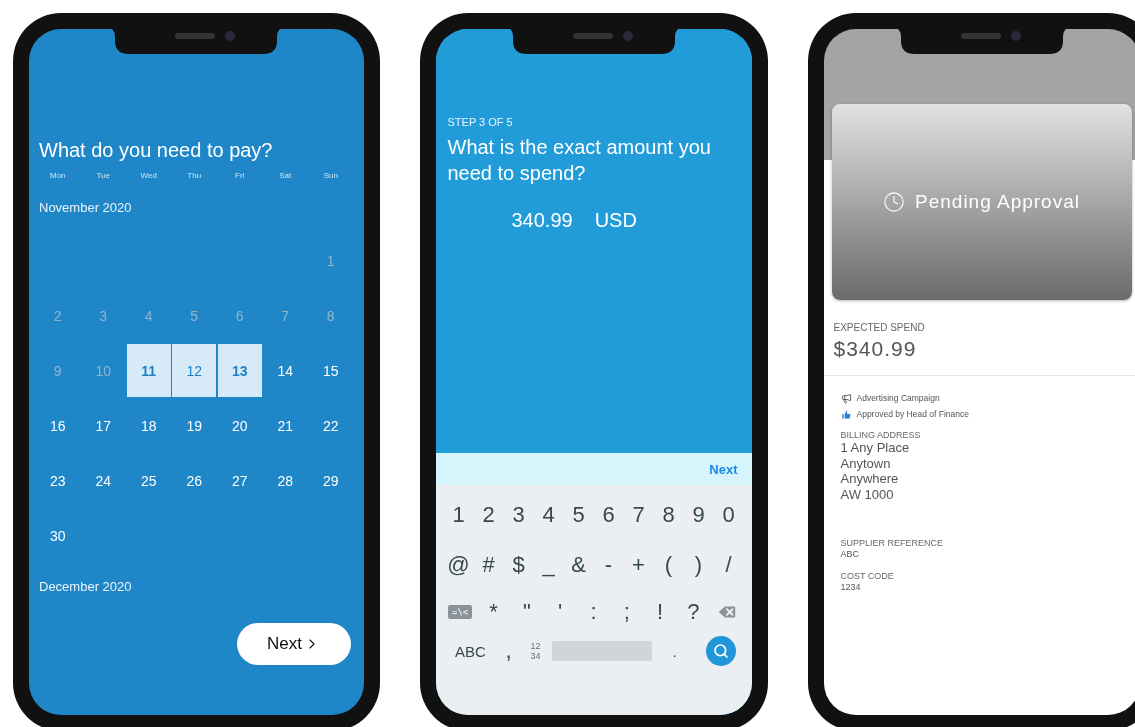 This screenshot has height=727, width=1135. I want to click on calendar-day: 7, so click(285, 315).